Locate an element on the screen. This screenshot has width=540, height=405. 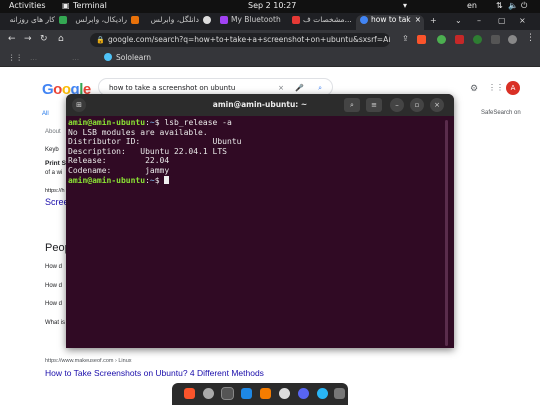
result-url: https://www.makeuseof.com › Linux is located at coordinates (88, 361).